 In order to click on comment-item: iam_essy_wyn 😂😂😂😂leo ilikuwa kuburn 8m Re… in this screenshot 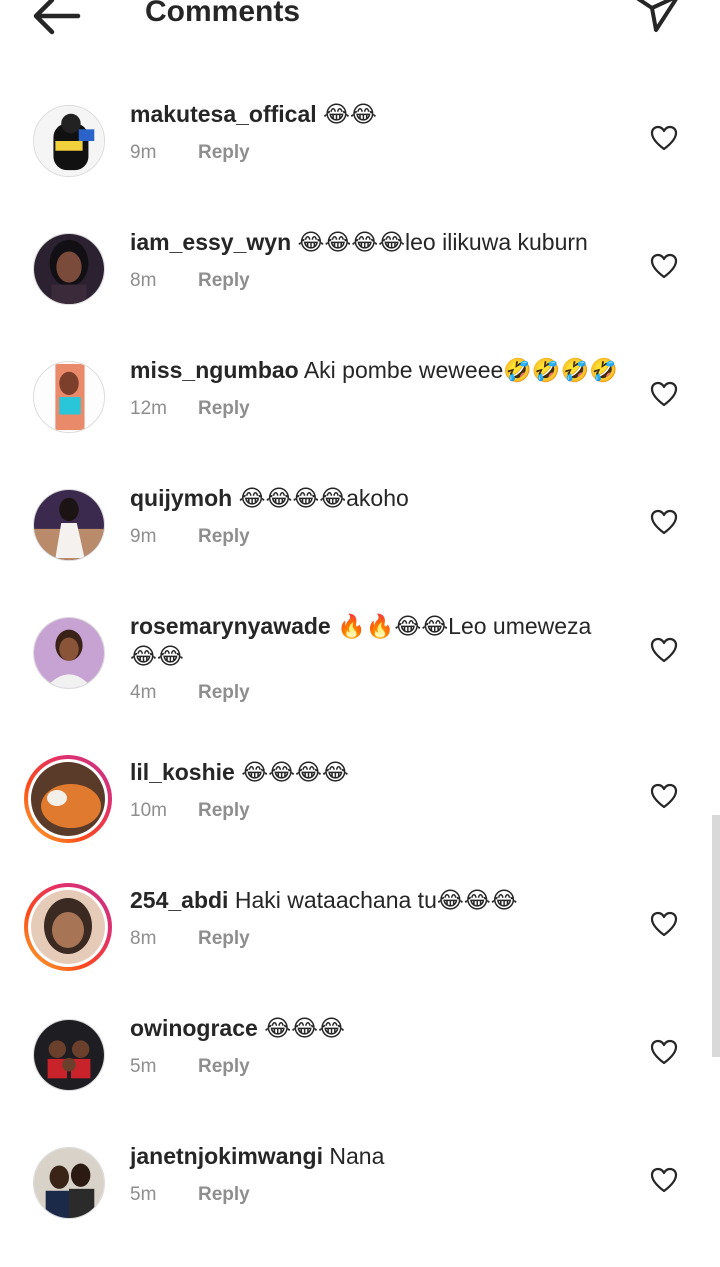, I will do `click(350, 291)`.